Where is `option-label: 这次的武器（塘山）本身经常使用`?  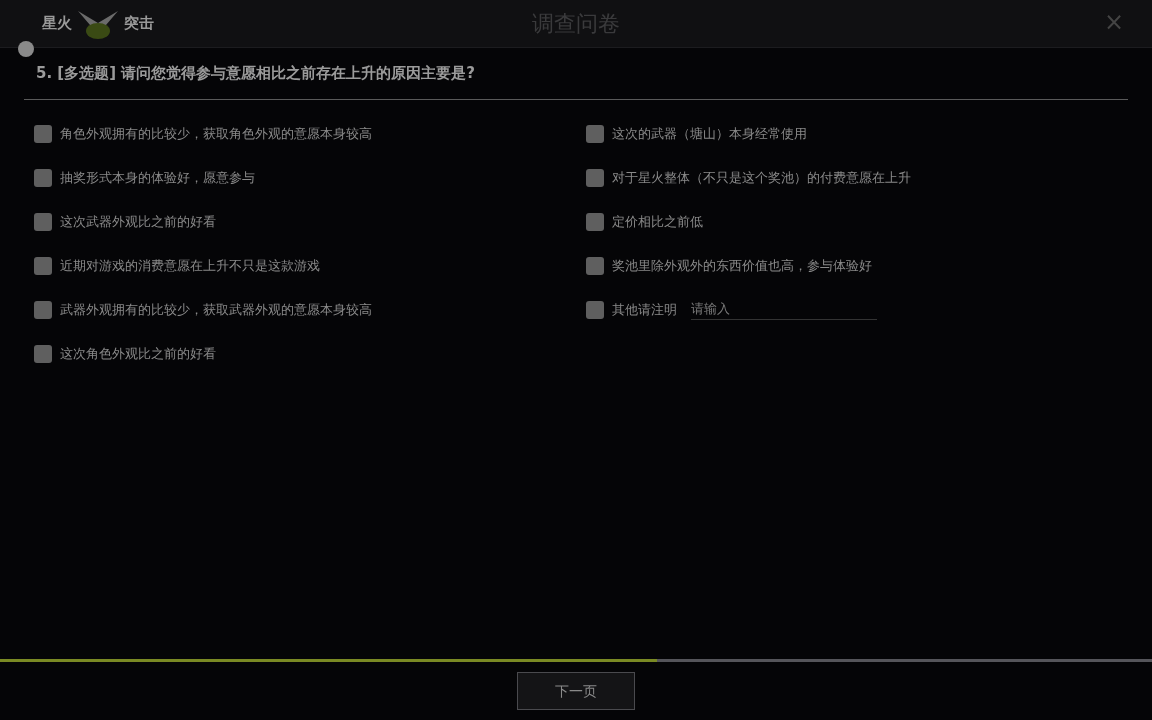 option-label: 这次的武器（塘山）本身经常使用 is located at coordinates (709, 133).